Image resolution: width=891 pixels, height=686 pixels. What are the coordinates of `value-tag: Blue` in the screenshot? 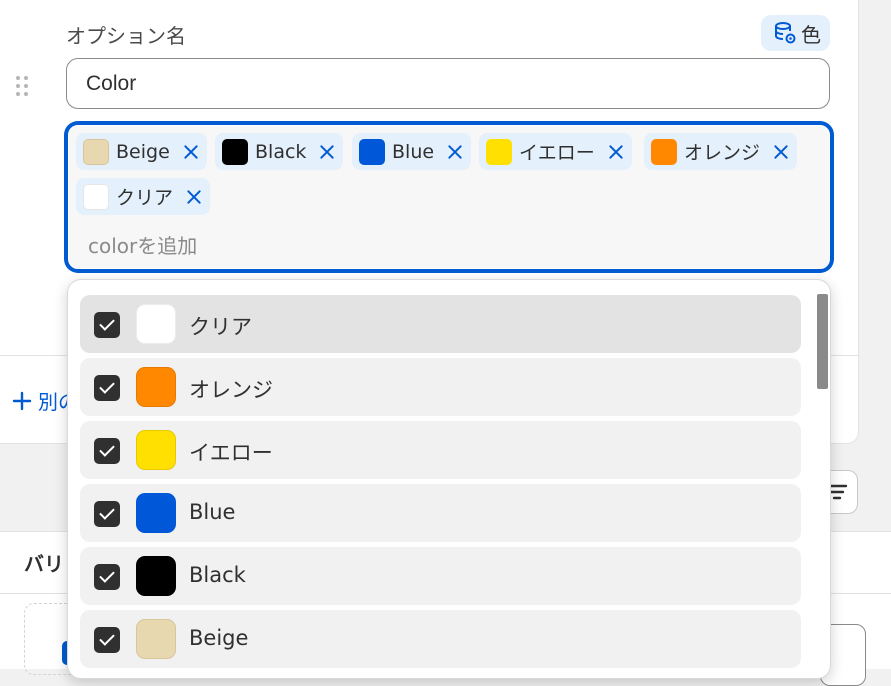 It's located at (412, 151).